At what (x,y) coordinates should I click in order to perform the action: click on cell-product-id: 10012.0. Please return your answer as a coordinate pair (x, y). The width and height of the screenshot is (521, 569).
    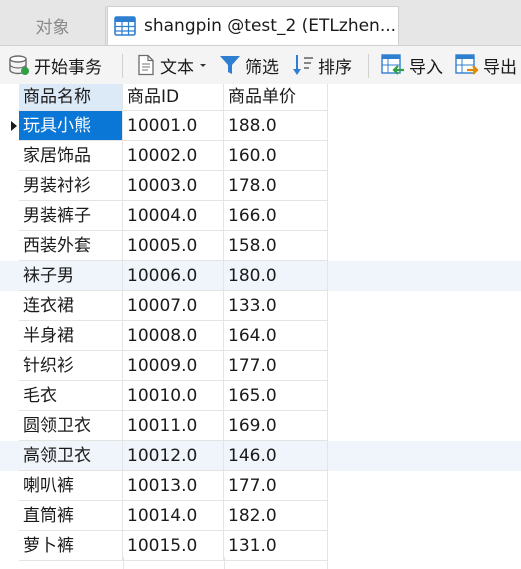
    Looking at the image, I should click on (173, 456).